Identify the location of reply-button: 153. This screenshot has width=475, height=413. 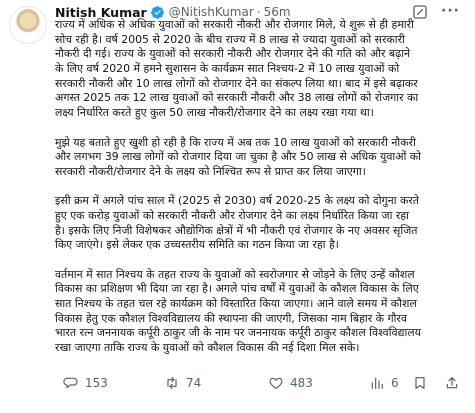
(85, 383).